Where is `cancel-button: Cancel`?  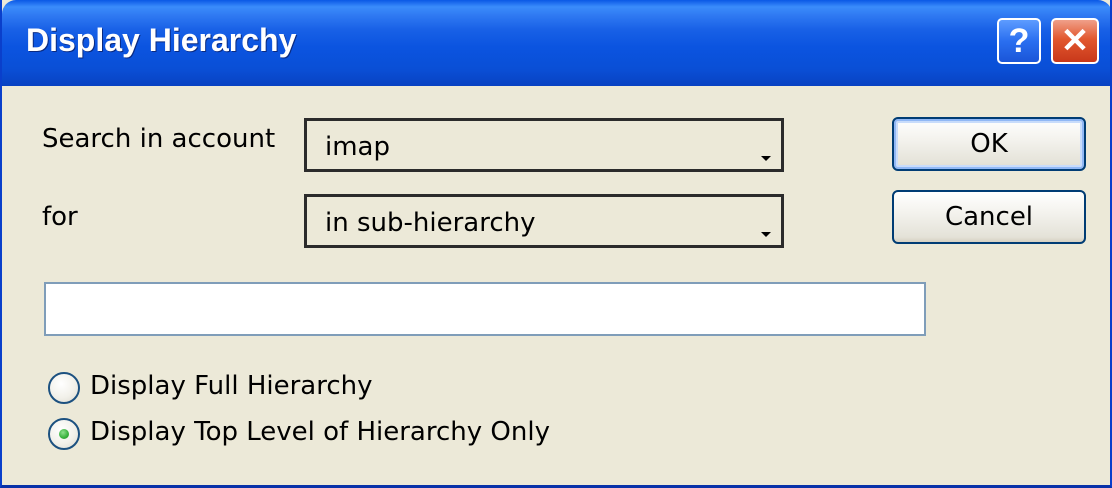 cancel-button: Cancel is located at coordinates (989, 217).